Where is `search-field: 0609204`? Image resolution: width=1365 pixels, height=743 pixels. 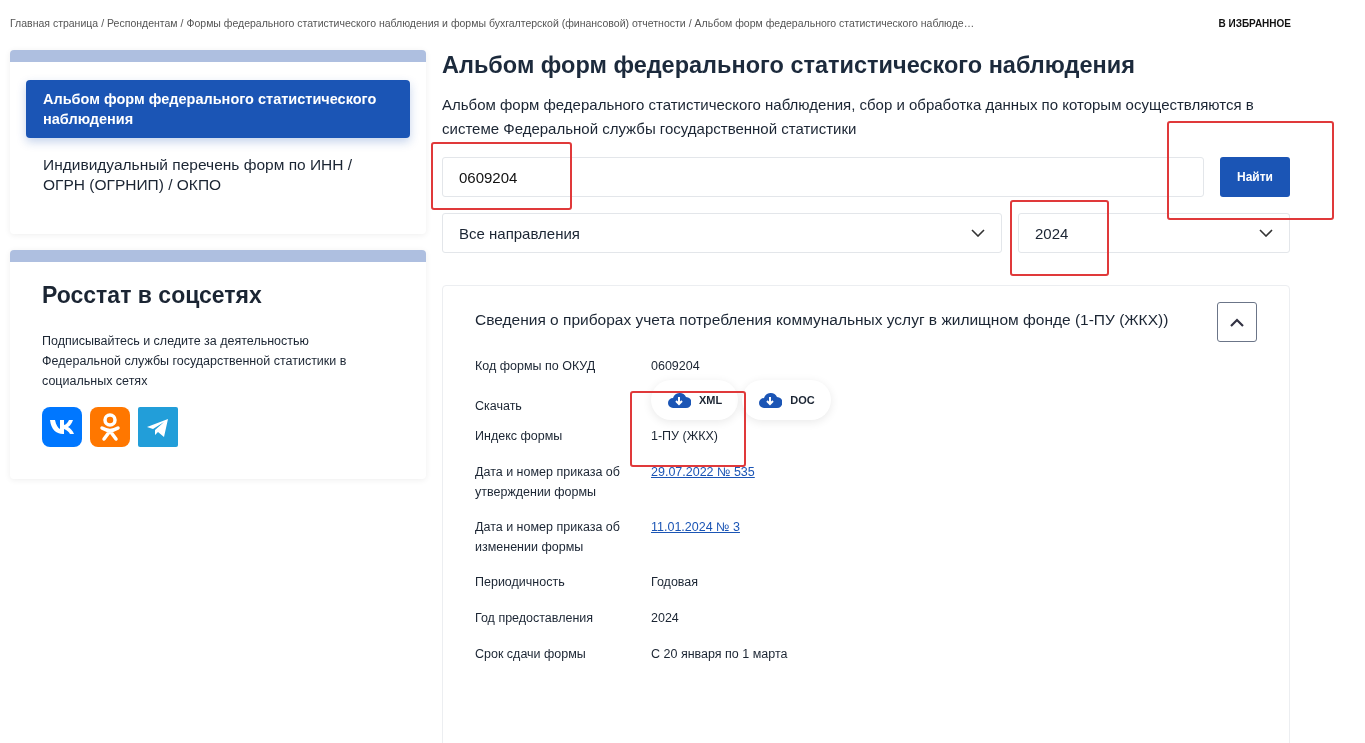
search-field: 0609204 is located at coordinates (823, 177).